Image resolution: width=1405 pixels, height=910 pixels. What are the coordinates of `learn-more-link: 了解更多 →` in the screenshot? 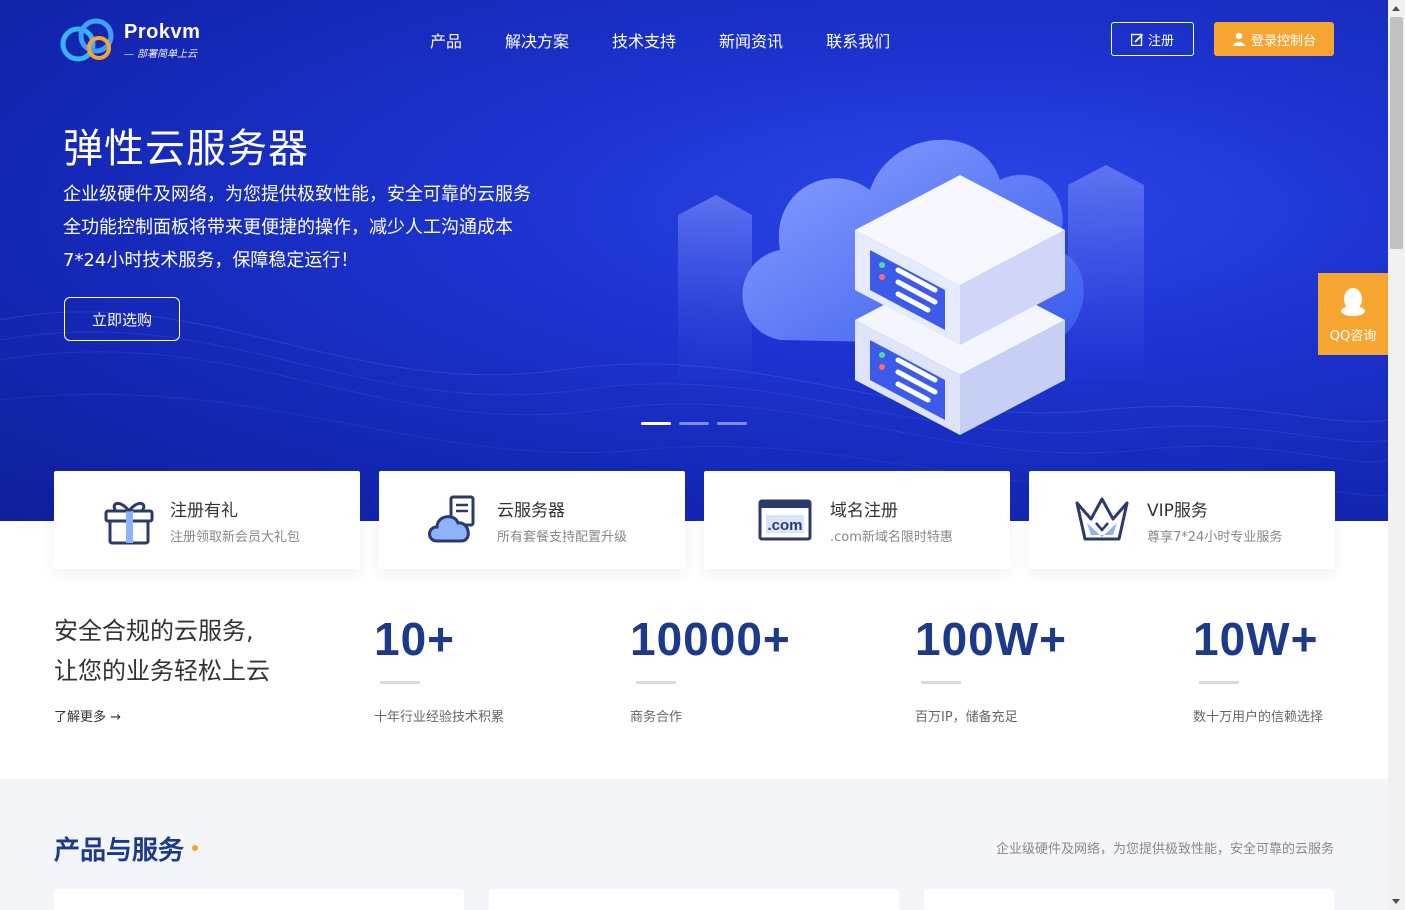 It's located at (87, 715).